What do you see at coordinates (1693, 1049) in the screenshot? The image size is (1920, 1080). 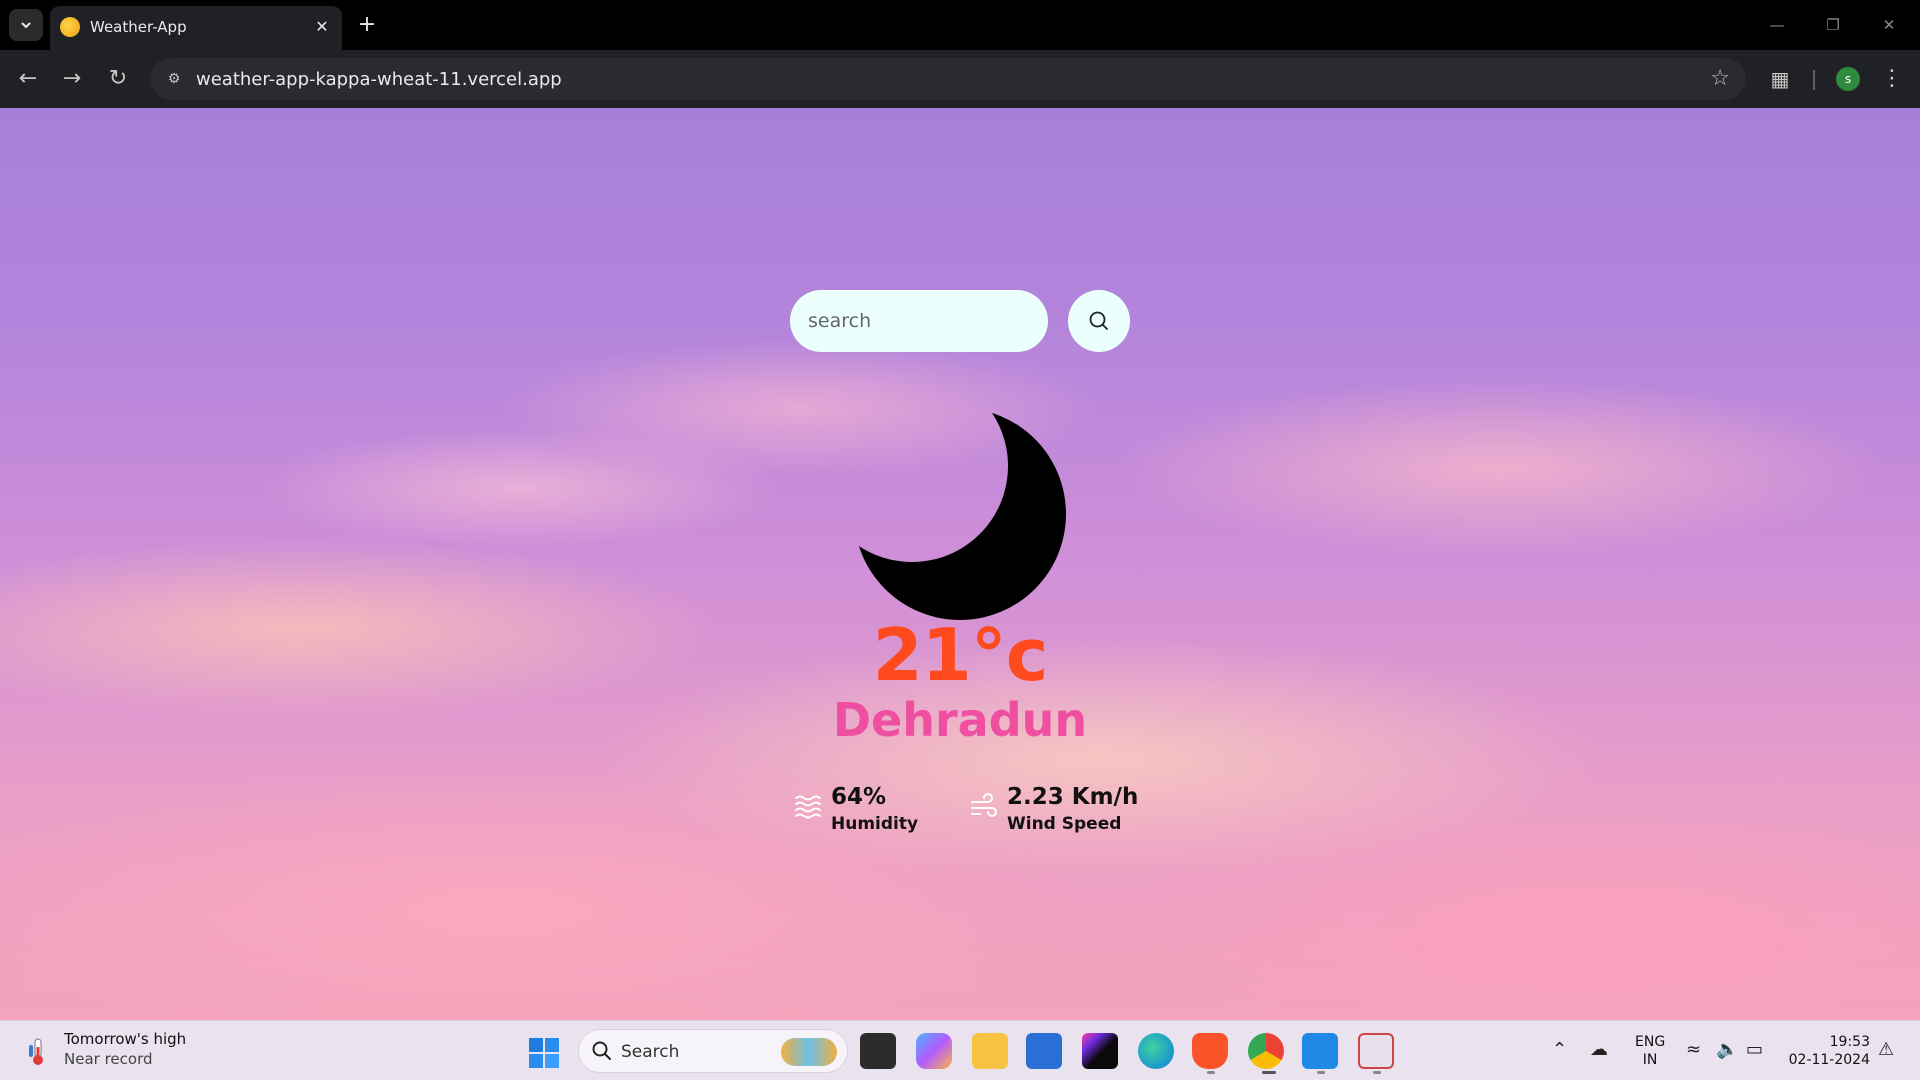 I see `wifi-icon: ≈` at bounding box center [1693, 1049].